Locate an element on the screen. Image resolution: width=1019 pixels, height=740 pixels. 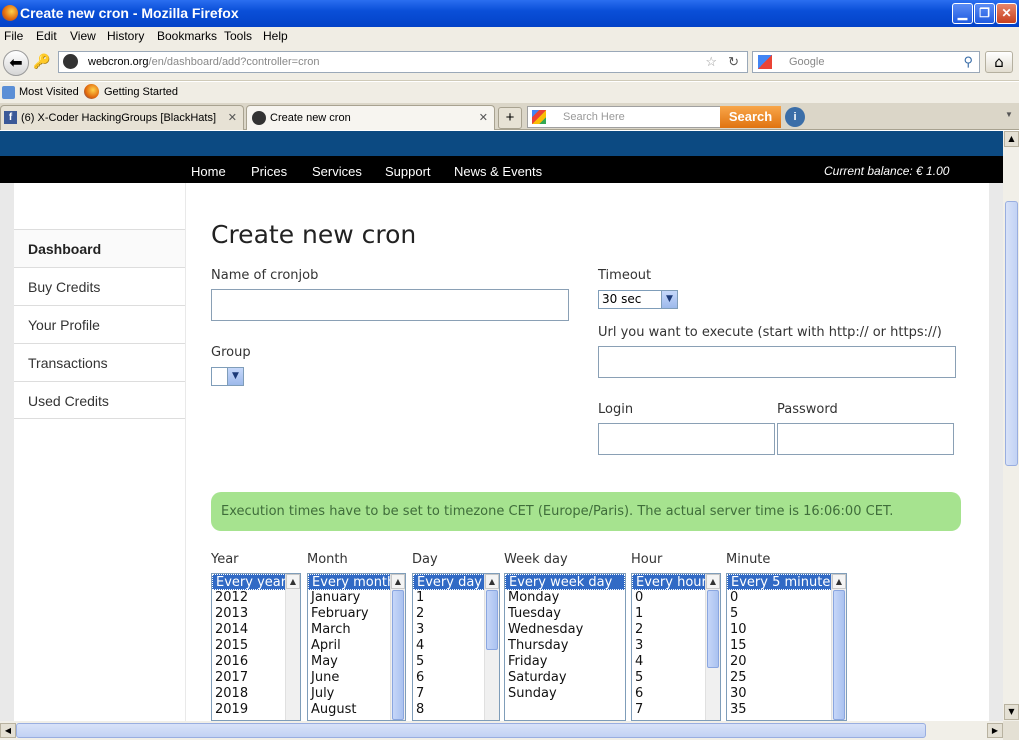
google-icon is located at coordinates (765, 62).